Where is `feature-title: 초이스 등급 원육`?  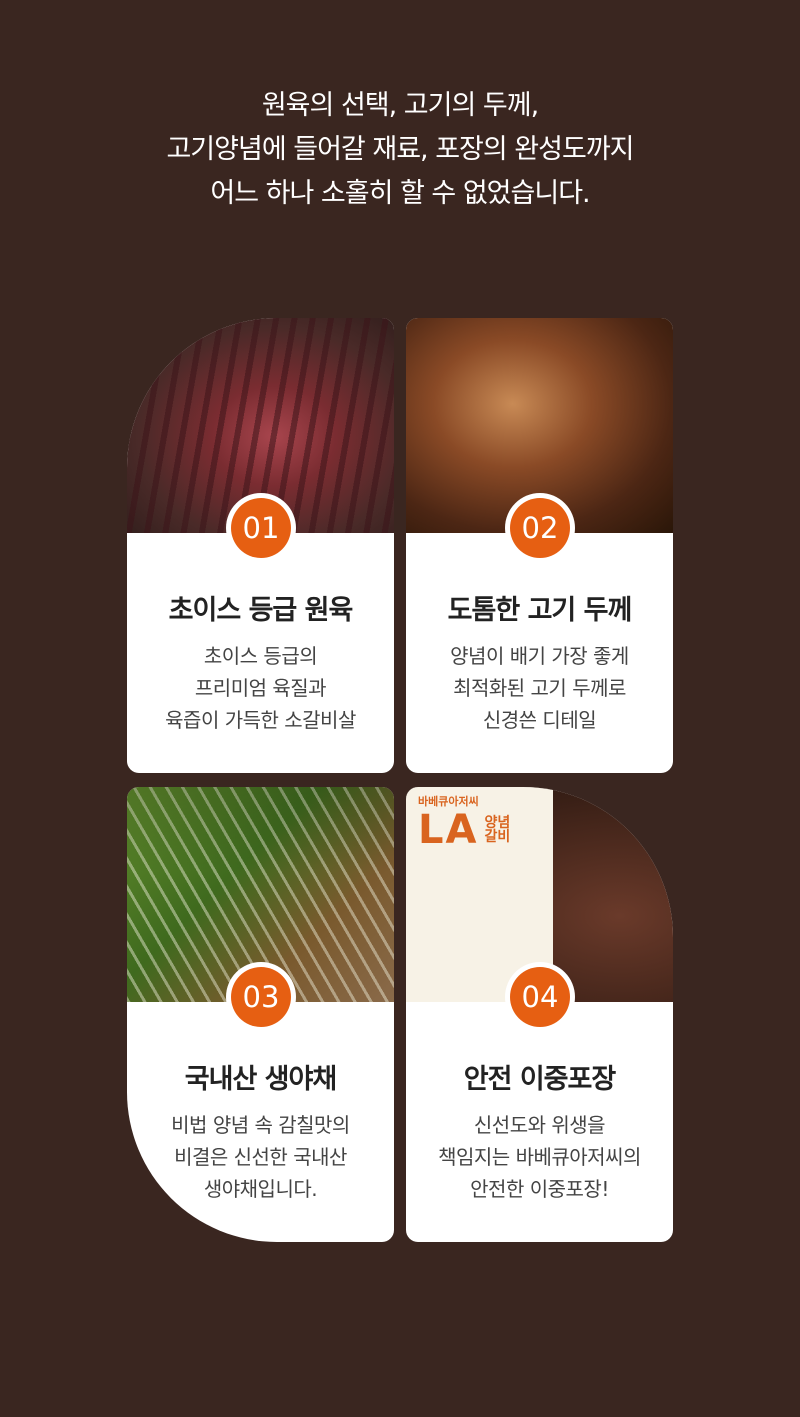 feature-title: 초이스 등급 원육 is located at coordinates (261, 610).